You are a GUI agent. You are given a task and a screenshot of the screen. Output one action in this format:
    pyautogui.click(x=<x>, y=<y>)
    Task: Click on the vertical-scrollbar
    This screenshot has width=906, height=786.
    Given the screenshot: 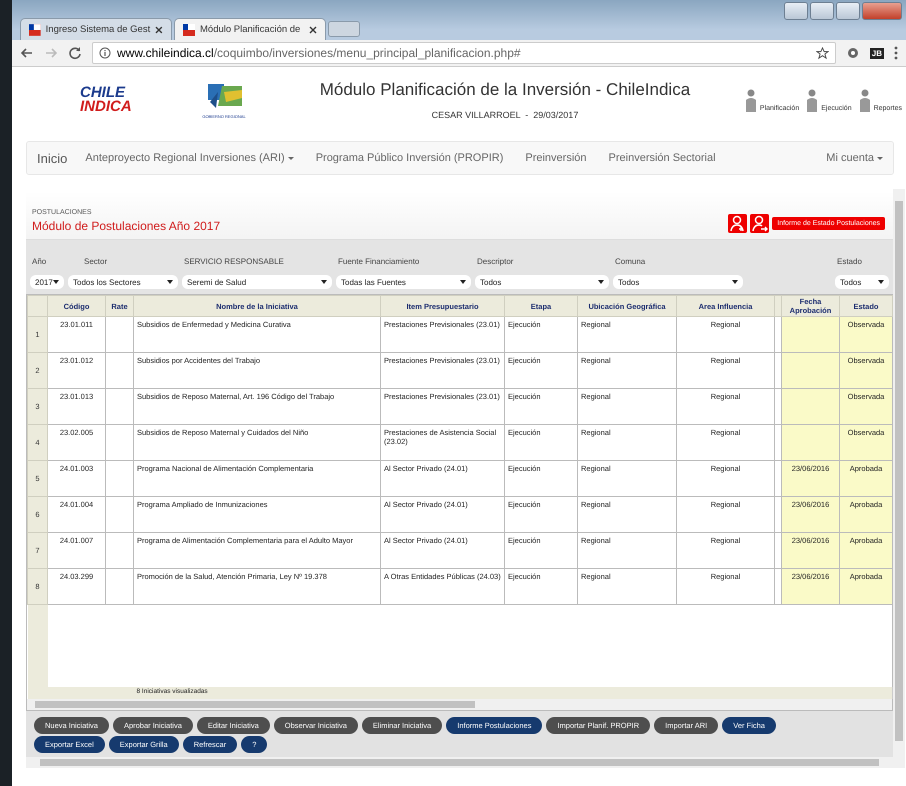 What is the action you would take?
    pyautogui.click(x=899, y=478)
    